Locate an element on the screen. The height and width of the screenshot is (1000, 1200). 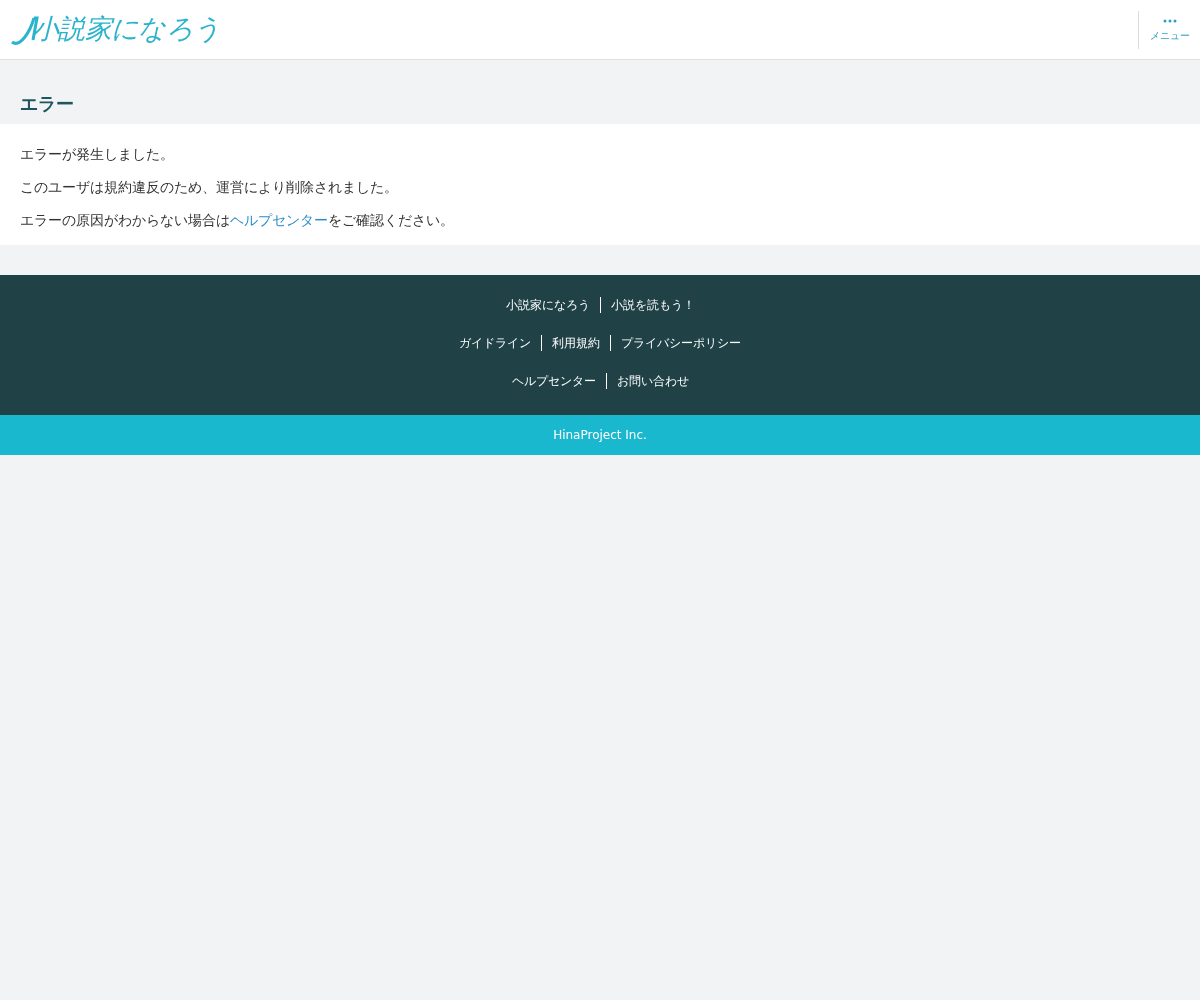
message-text: エラーの原因がわからない場合はヘルプセンターをご確認ください。 is located at coordinates (237, 220).